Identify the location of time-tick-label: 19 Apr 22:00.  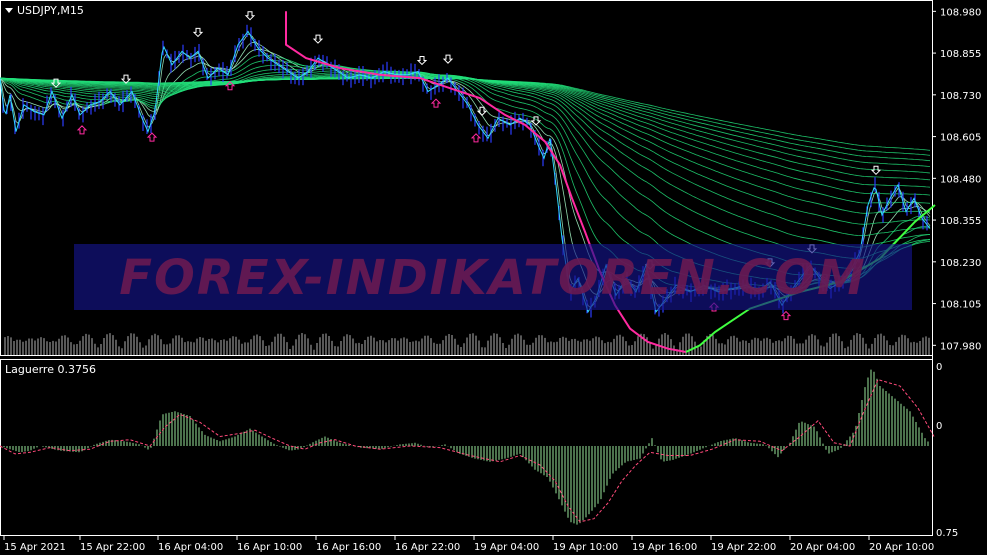
(743, 547).